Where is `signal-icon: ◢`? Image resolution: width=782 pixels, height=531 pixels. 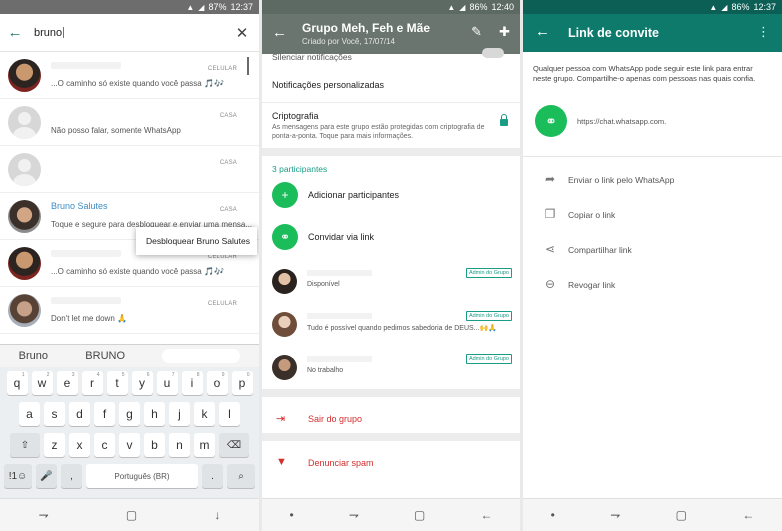 signal-icon: ◢ is located at coordinates (462, 7).